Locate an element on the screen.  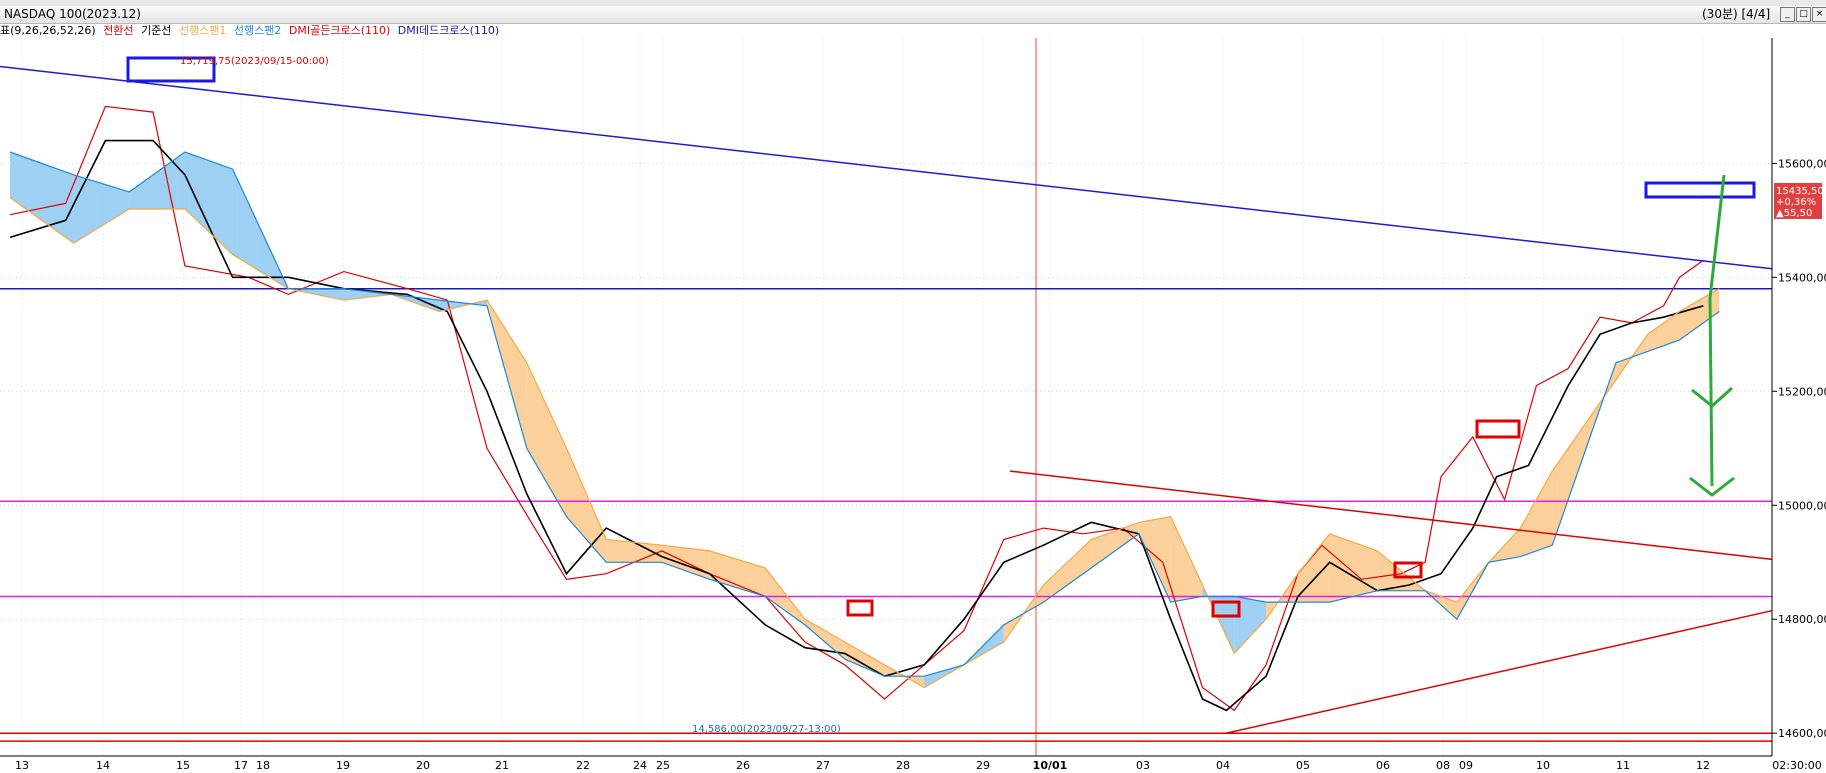
legend-item-base-line: 기준선 is located at coordinates (156, 30).